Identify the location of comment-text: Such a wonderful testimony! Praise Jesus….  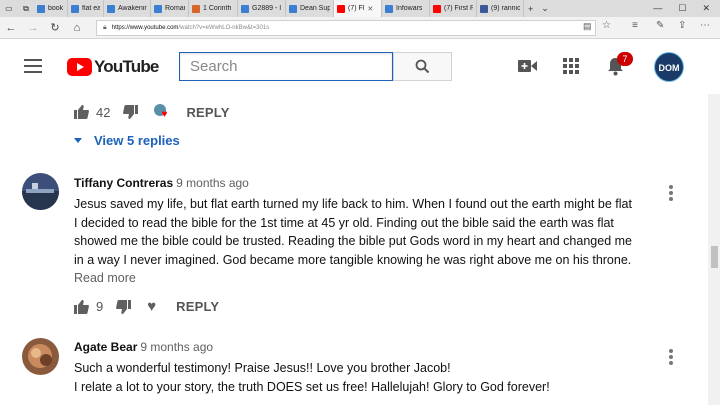
(312, 377).